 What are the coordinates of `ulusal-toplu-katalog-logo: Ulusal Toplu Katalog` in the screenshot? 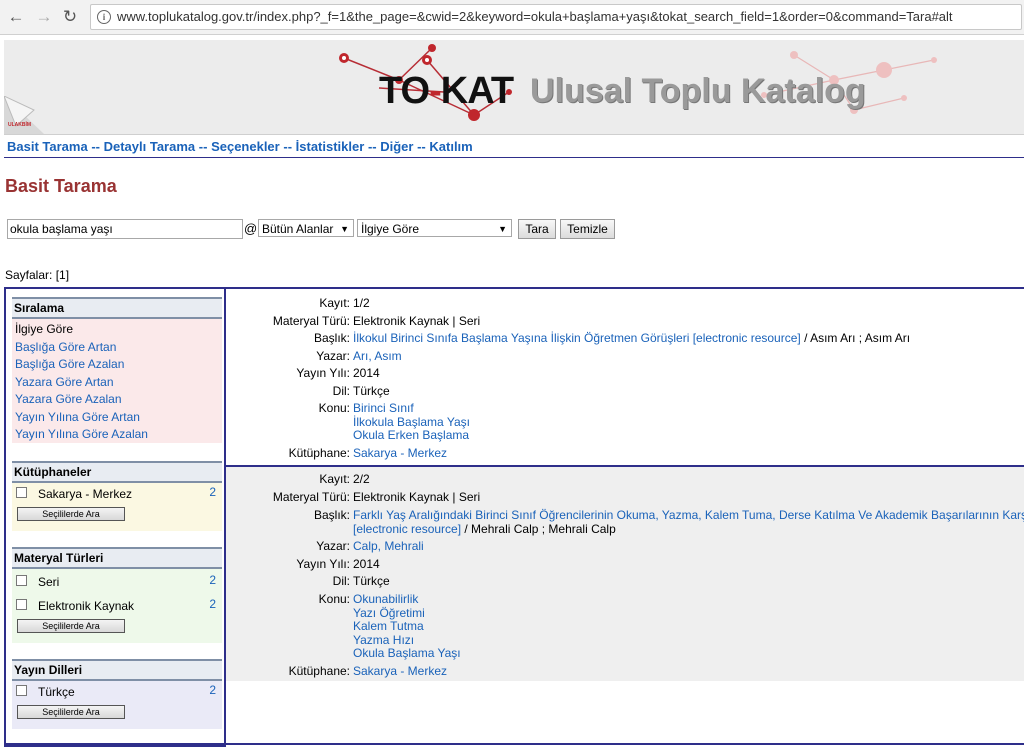 It's located at (698, 91).